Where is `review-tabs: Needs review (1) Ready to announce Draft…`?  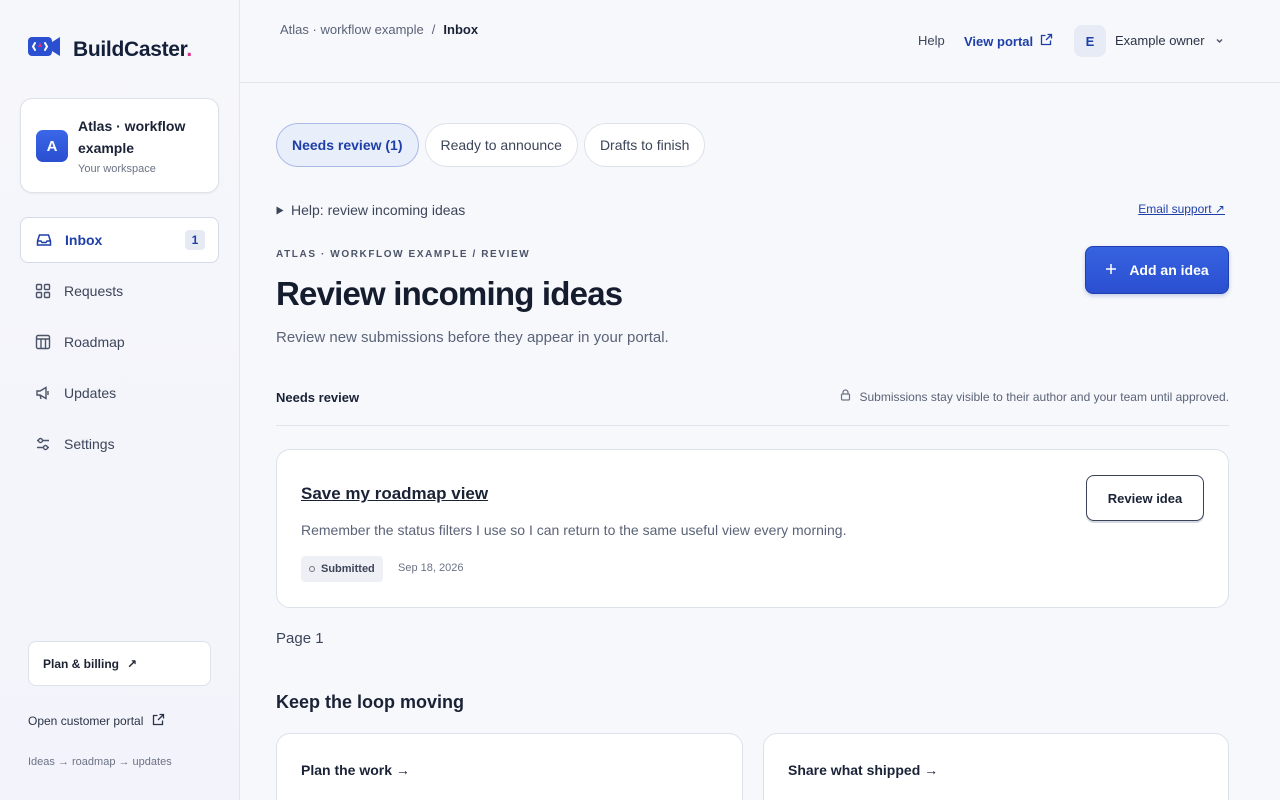 review-tabs: Needs review (1) Ready to announce Draft… is located at coordinates (491, 145).